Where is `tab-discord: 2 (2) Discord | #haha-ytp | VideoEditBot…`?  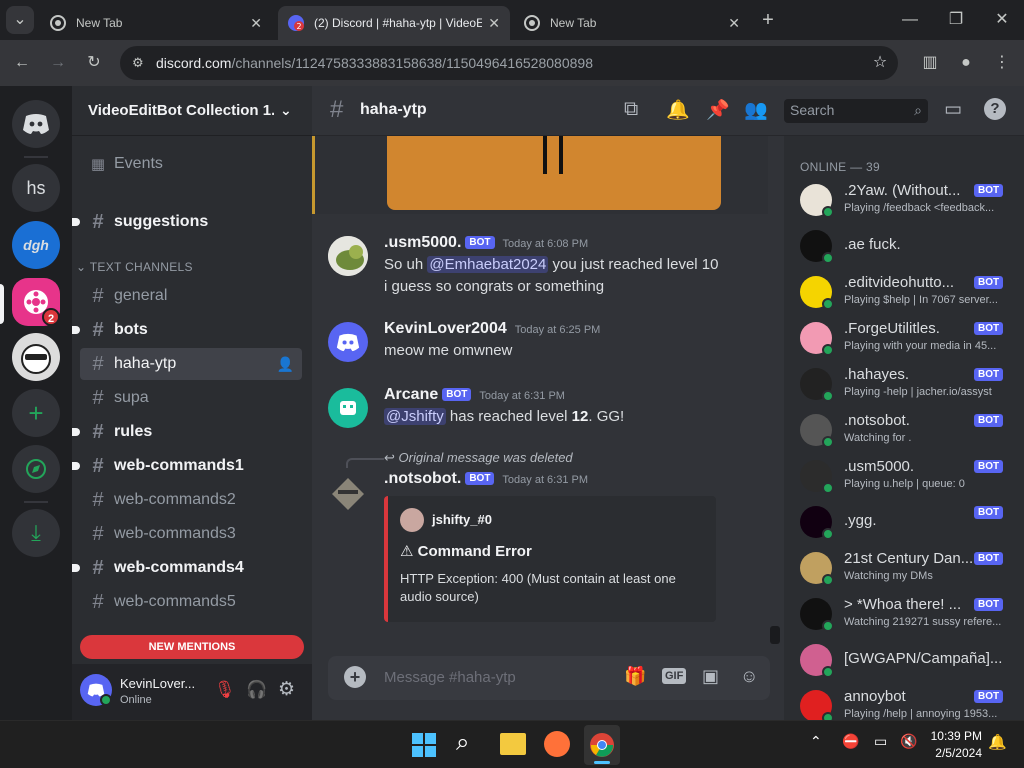
tab-discord: 2 (2) Discord | #haha-ytp | VideoEditBot… is located at coordinates (394, 23).